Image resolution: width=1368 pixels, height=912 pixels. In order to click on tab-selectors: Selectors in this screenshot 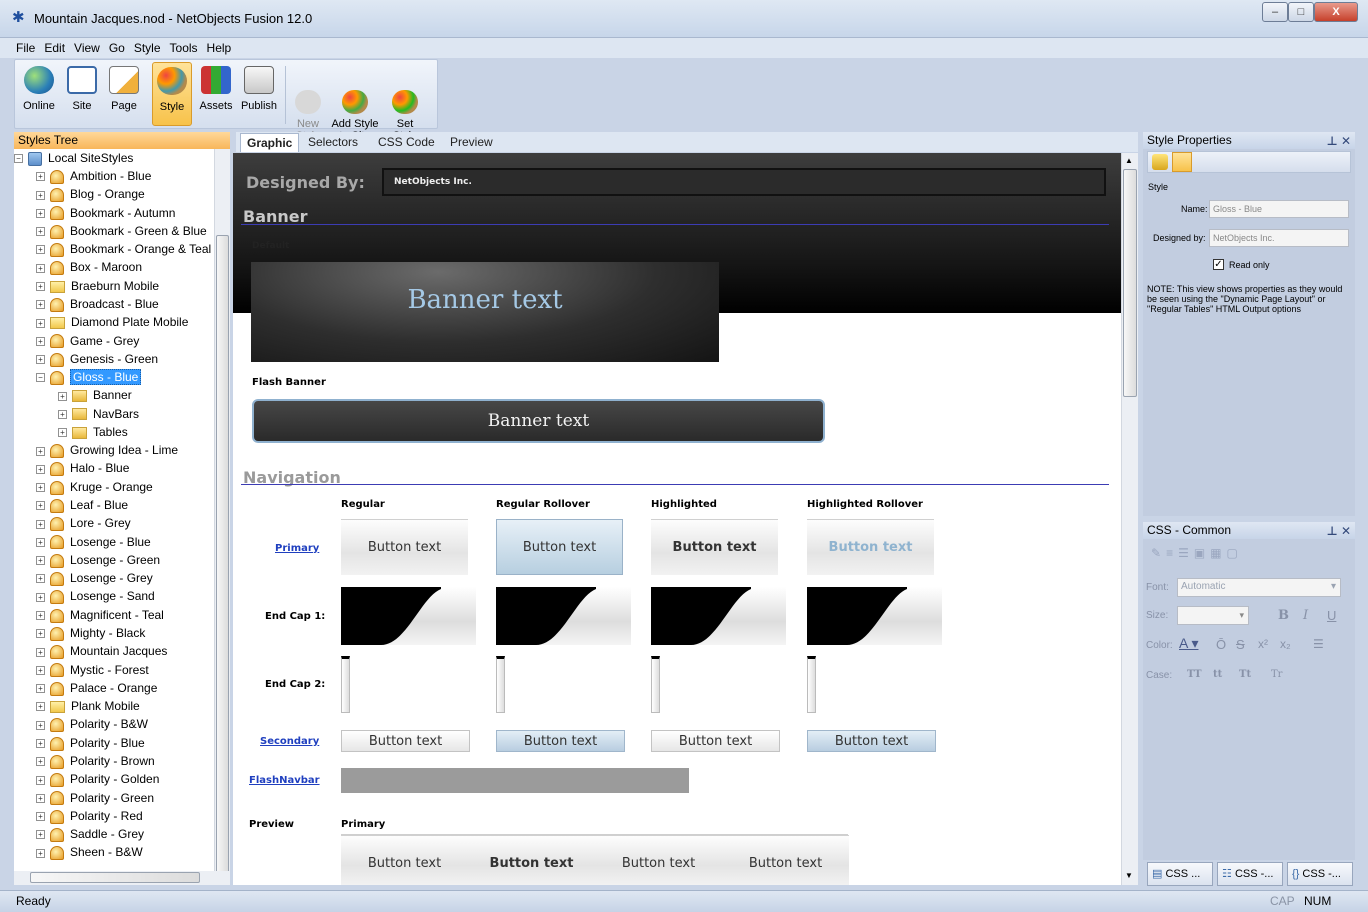, I will do `click(333, 142)`.